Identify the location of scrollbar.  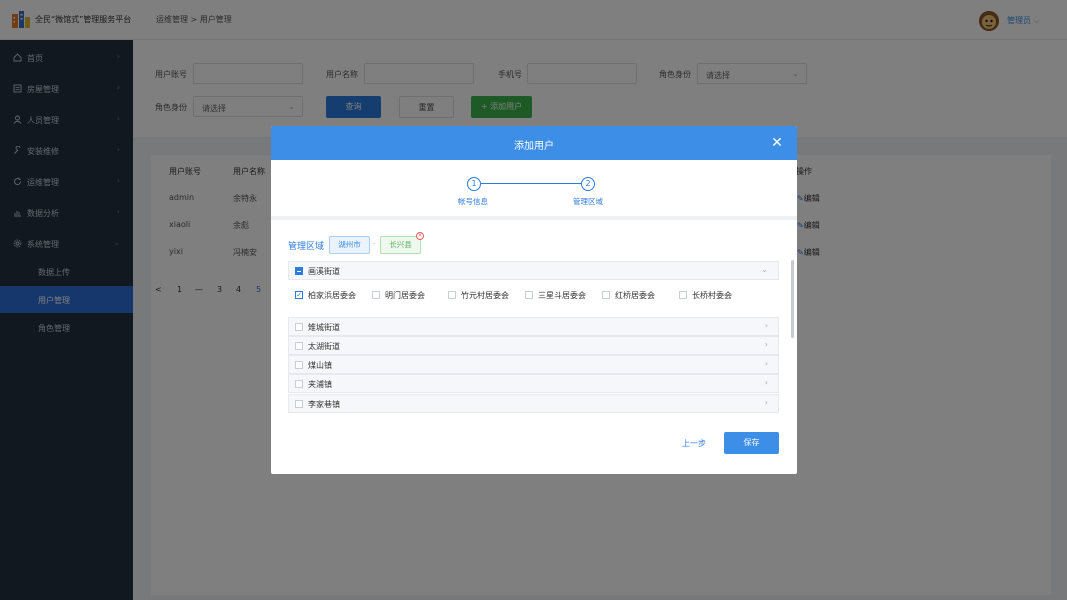
(792, 299).